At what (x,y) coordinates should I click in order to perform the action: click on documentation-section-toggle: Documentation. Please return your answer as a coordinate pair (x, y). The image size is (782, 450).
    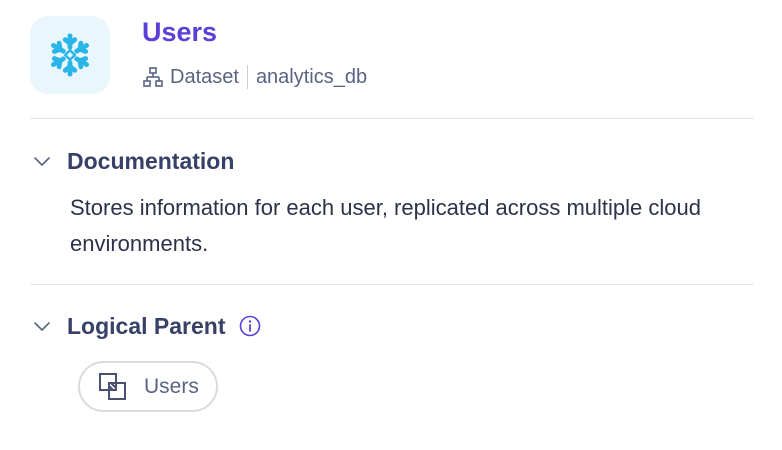
    Looking at the image, I should click on (133, 161).